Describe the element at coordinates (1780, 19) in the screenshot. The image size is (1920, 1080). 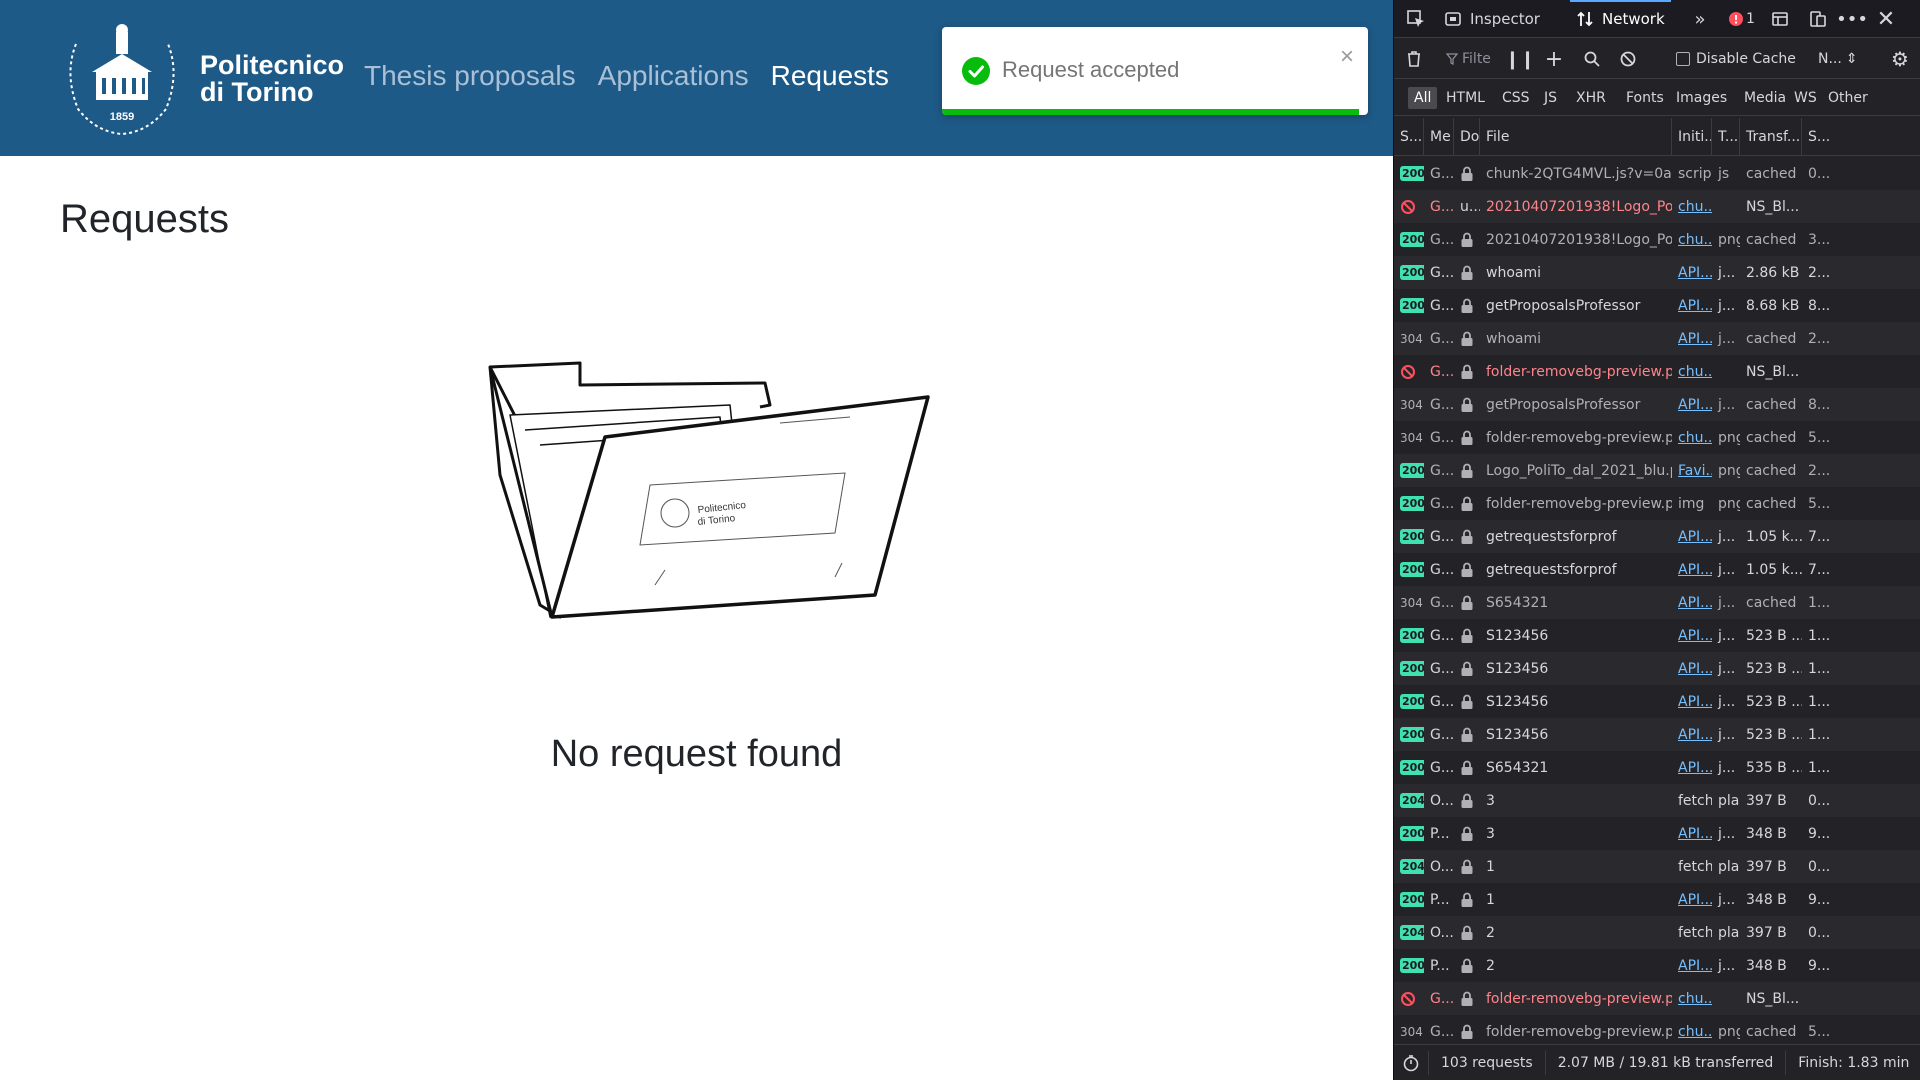
I see `split-console-icon` at that location.